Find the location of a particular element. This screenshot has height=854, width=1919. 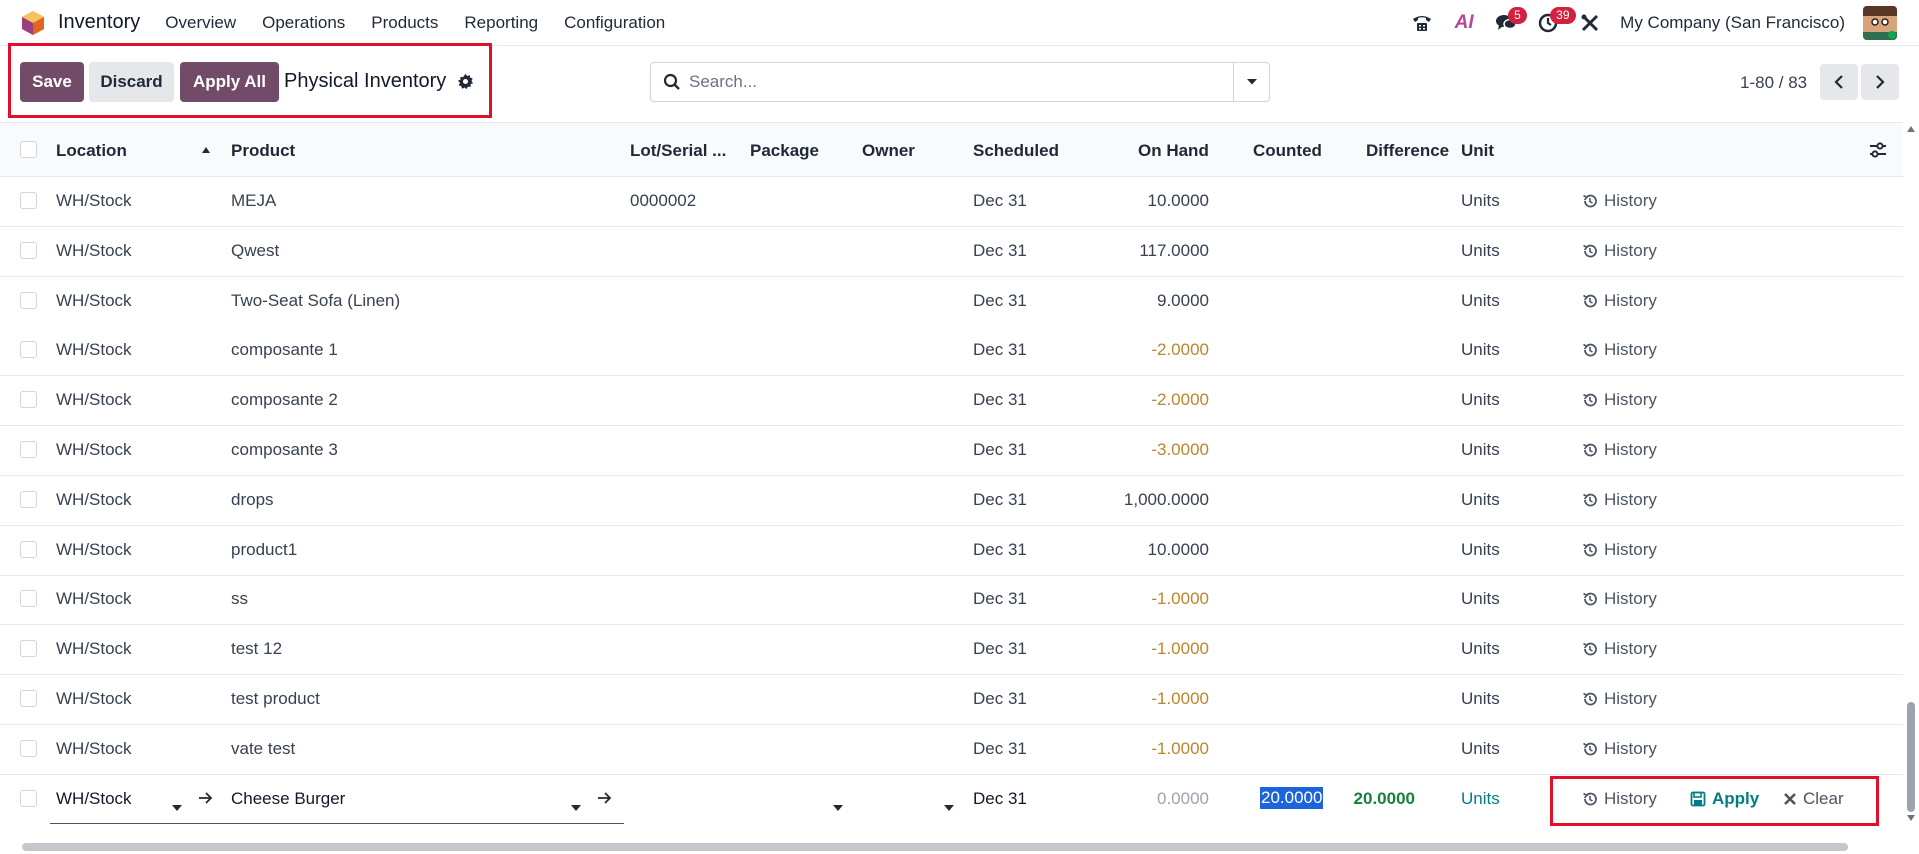

debug-tools-icon is located at coordinates (1590, 23).